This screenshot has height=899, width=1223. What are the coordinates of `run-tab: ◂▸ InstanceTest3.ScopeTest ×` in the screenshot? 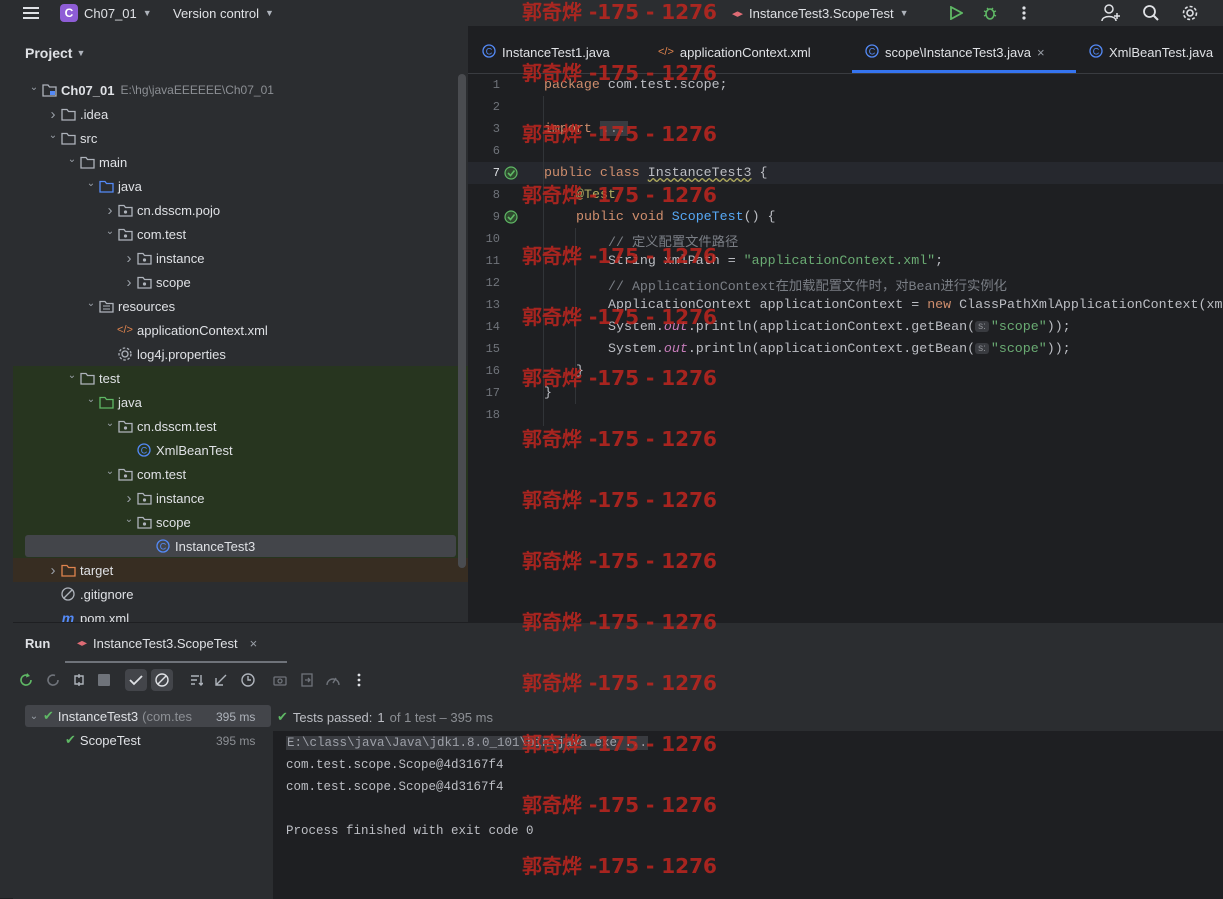 It's located at (167, 643).